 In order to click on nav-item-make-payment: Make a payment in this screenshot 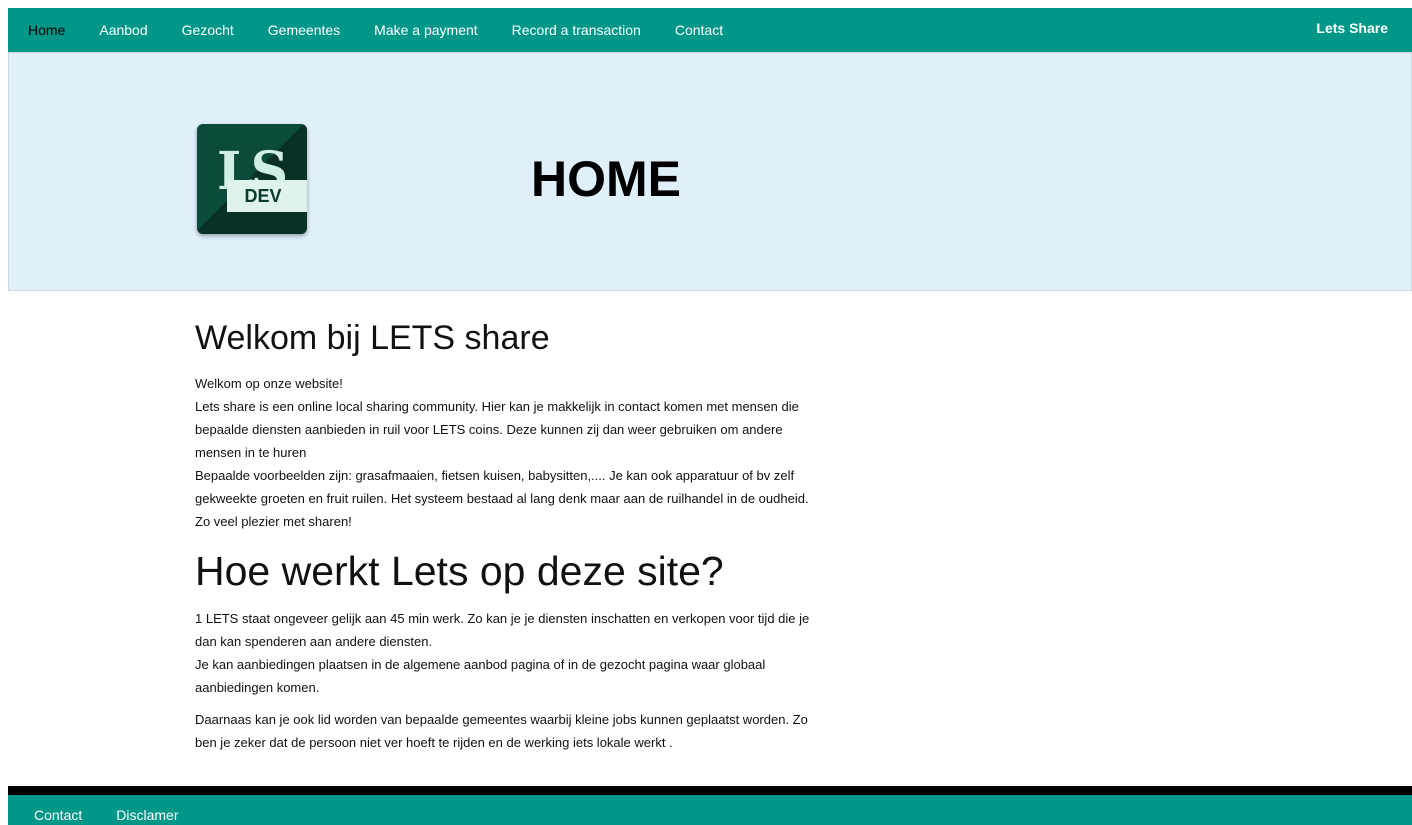, I will do `click(426, 30)`.